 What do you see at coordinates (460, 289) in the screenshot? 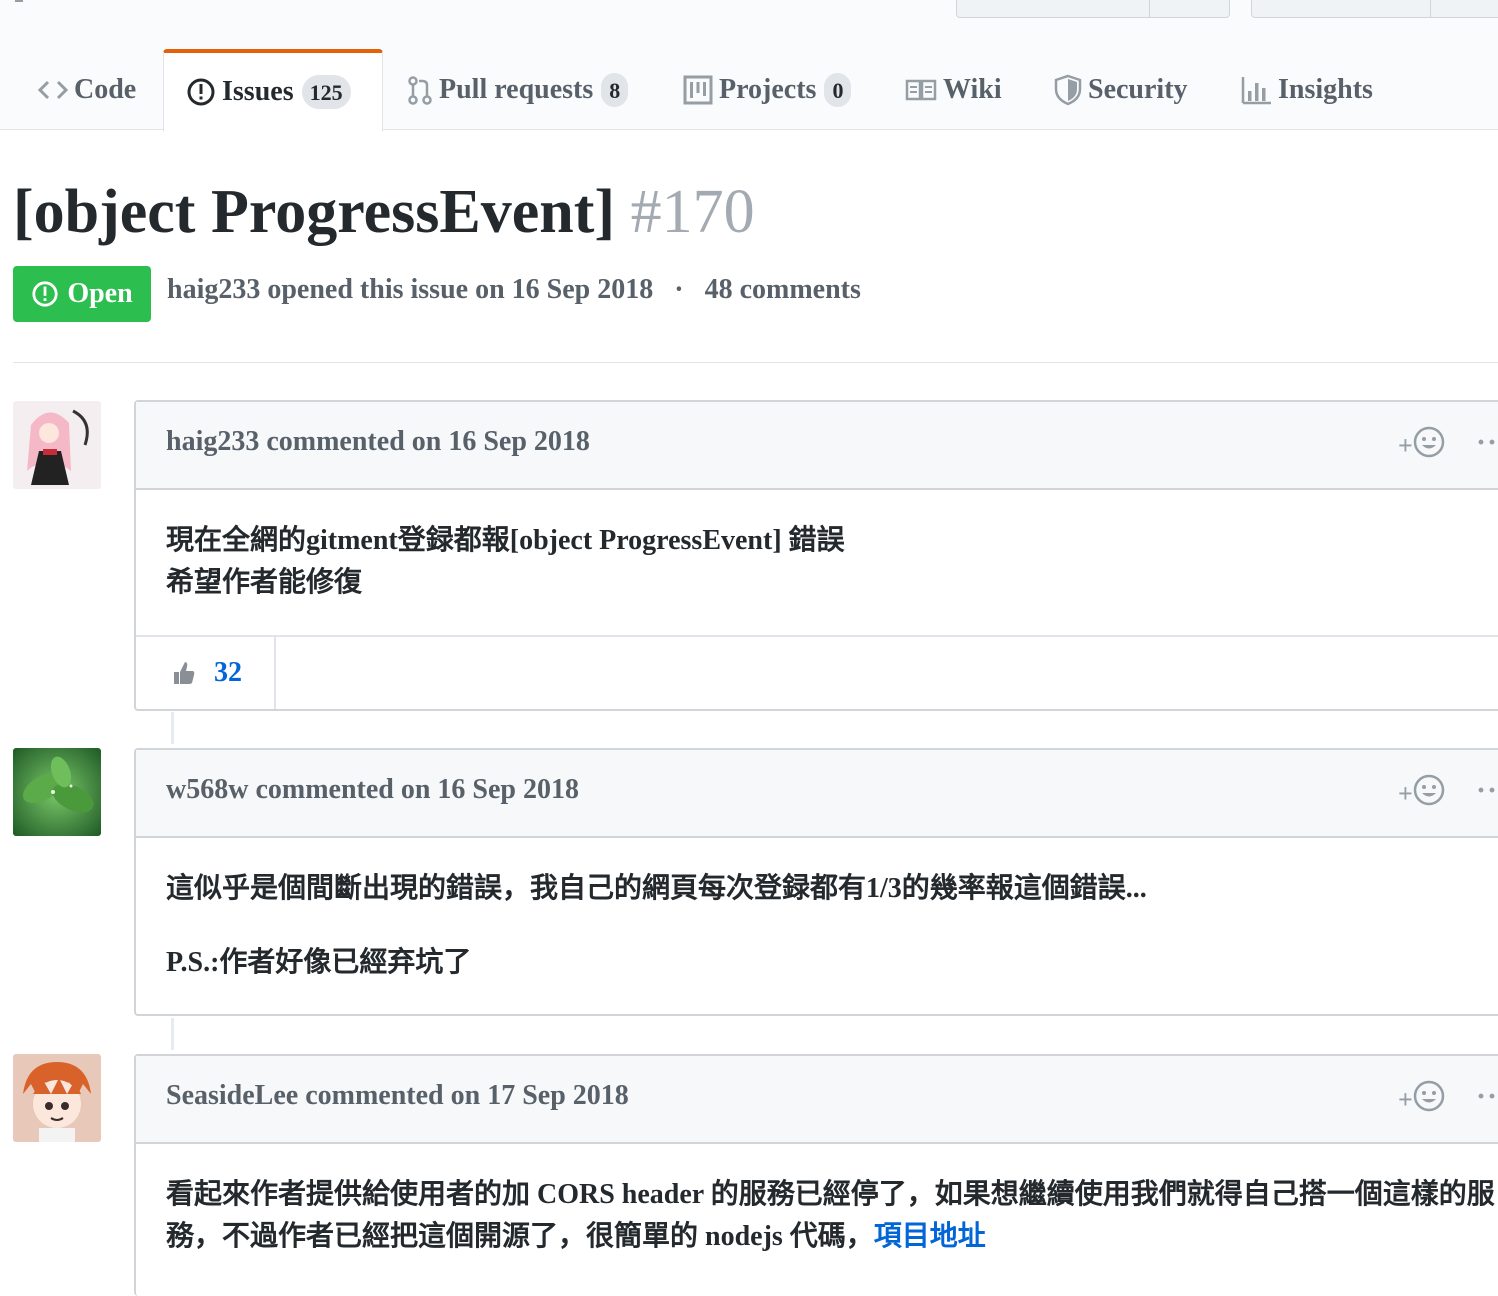
I see `issue-opened-text: opened this issue on 16 Sep 2018` at bounding box center [460, 289].